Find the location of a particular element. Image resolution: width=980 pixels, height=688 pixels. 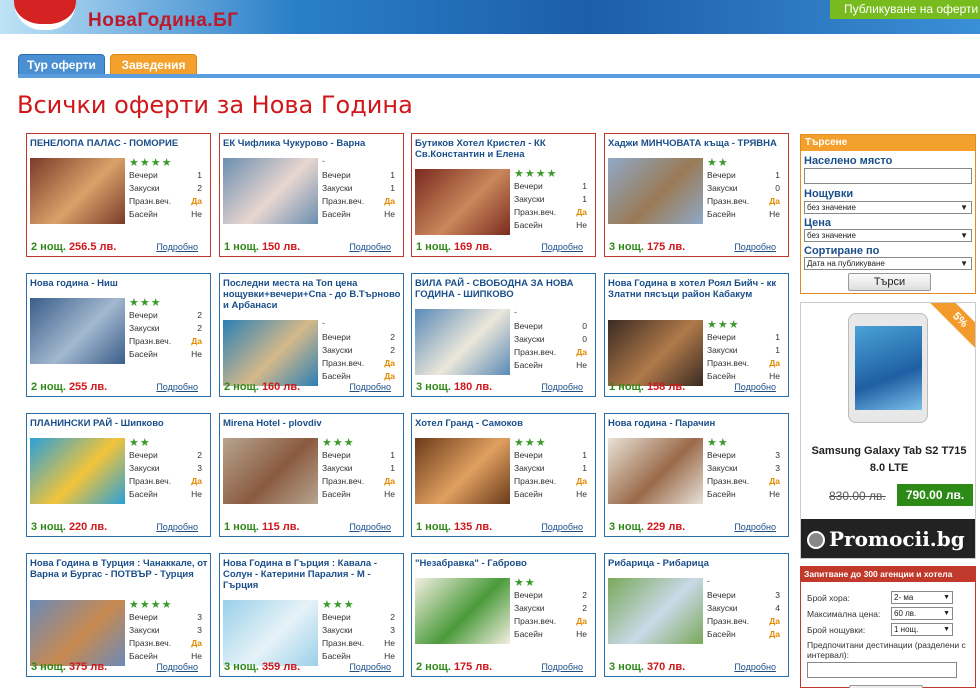

search-button: Търси is located at coordinates (889, 282).